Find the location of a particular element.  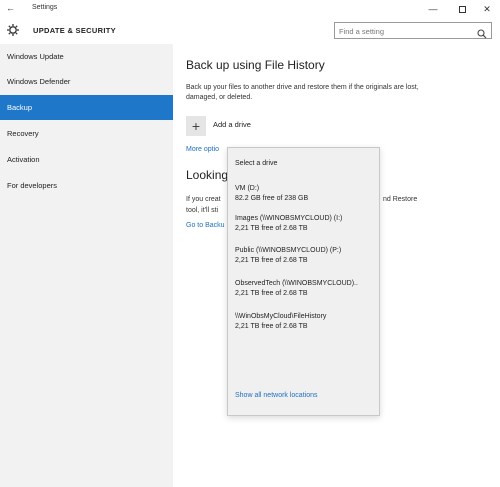

gear-icon is located at coordinates (13, 30).